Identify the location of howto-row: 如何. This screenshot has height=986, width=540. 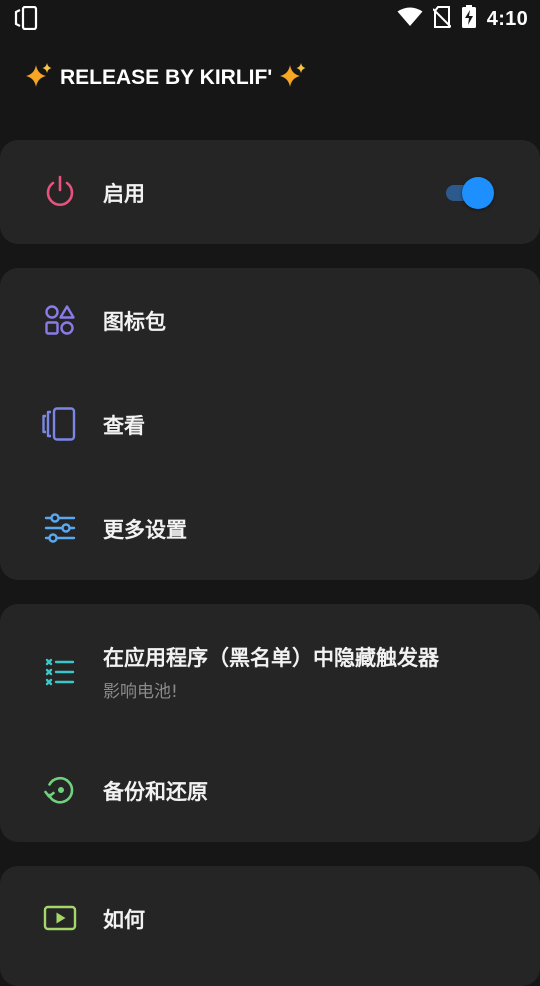
(270, 918).